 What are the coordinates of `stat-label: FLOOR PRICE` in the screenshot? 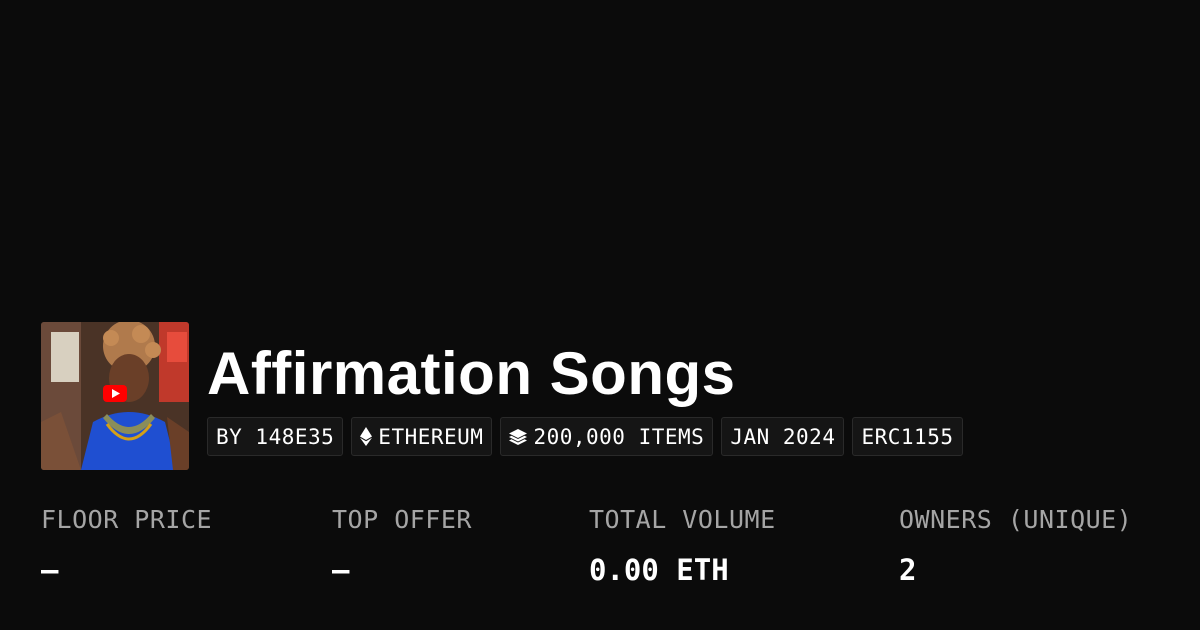 It's located at (127, 519).